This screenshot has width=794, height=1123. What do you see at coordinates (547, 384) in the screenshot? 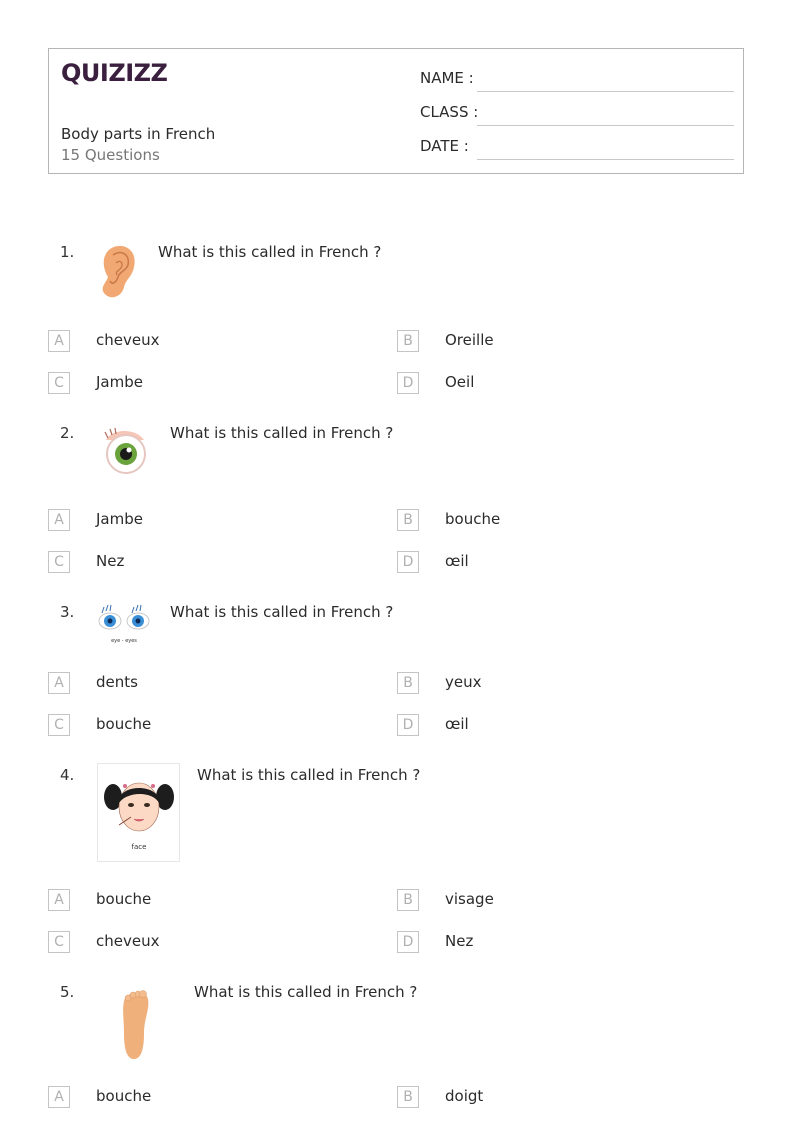
I see `option-d: D Oeil` at bounding box center [547, 384].